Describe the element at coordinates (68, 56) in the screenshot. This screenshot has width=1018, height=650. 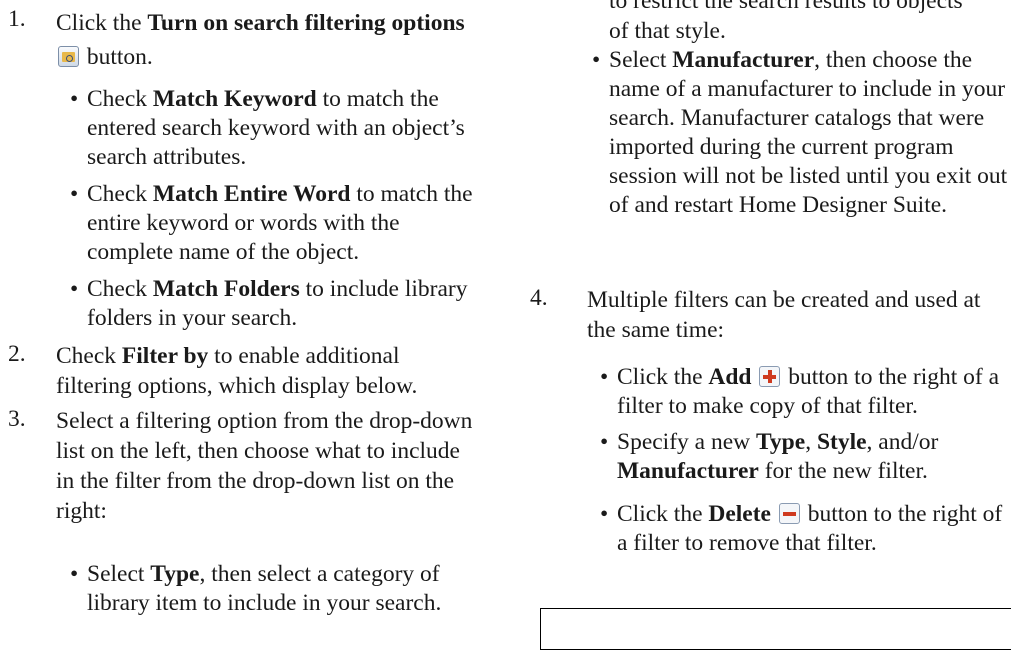
I see `search-filter-icon` at that location.